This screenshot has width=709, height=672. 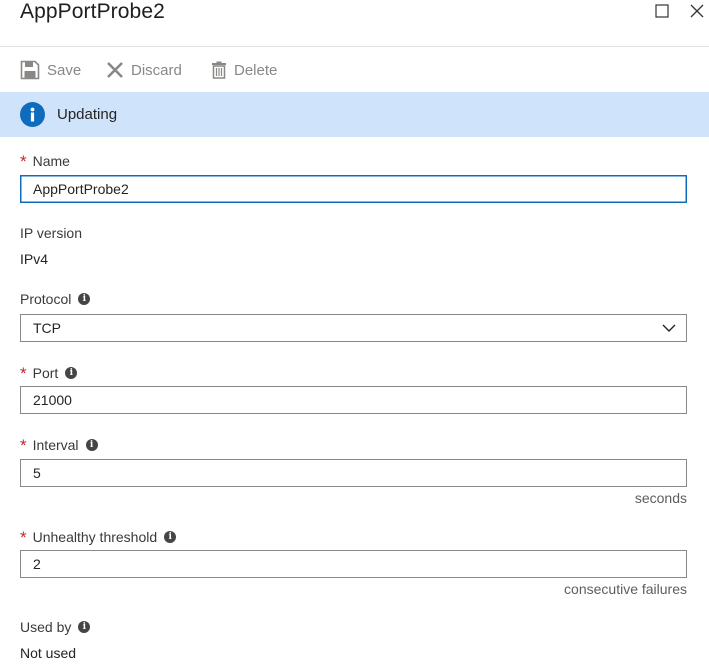 I want to click on name-field: AppPortProbe2, so click(x=353, y=189).